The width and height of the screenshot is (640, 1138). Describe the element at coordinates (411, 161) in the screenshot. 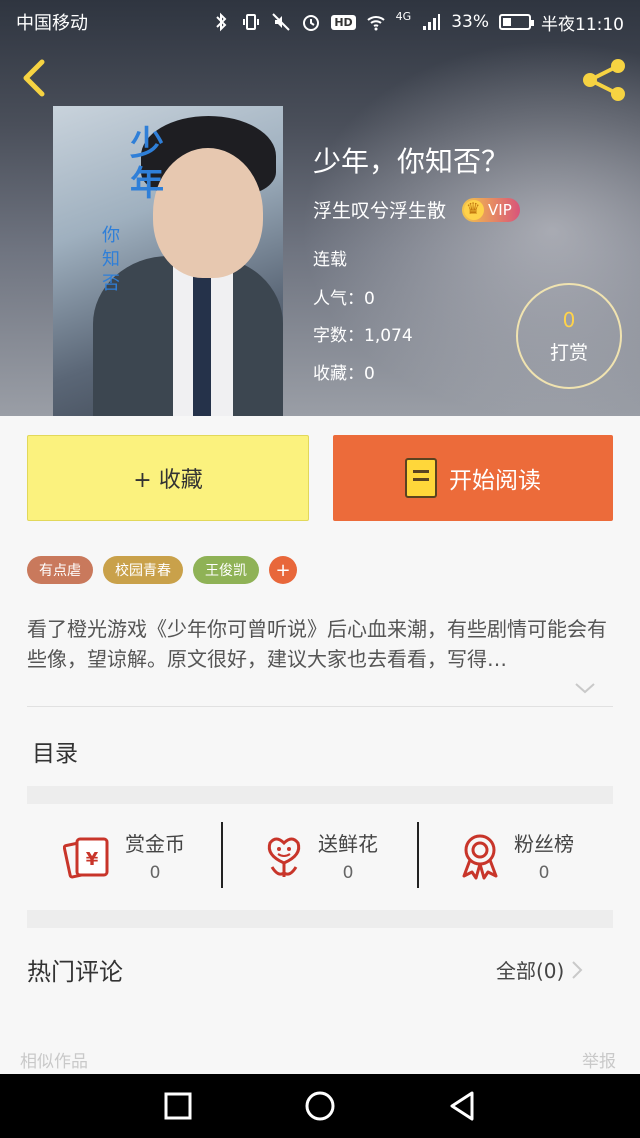

I see `book-title: 少年，你知否？` at that location.